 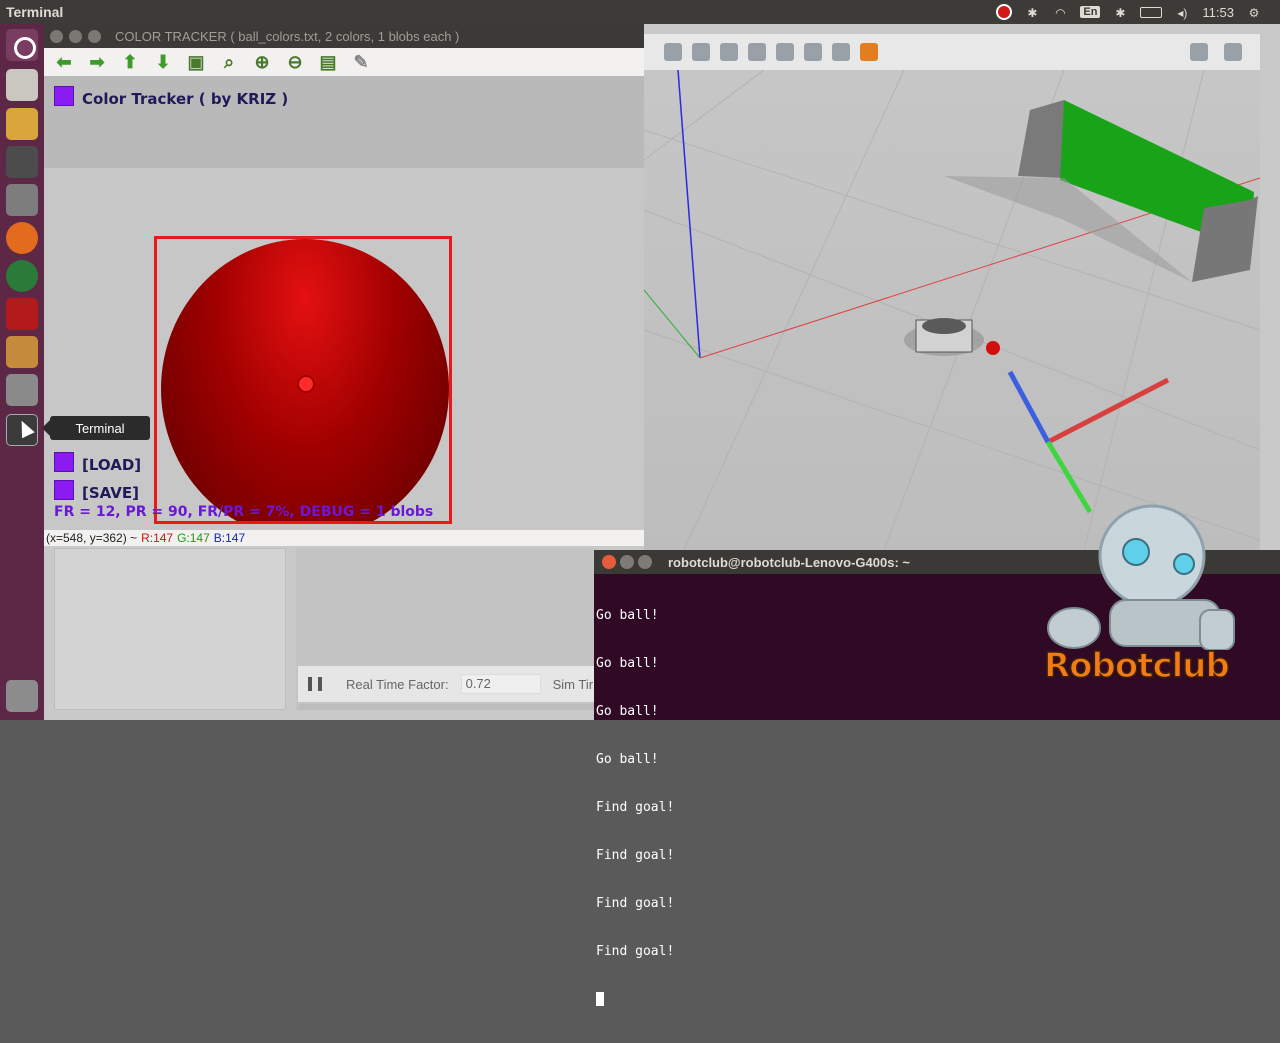 What do you see at coordinates (22, 372) in the screenshot?
I see `launcher` at bounding box center [22, 372].